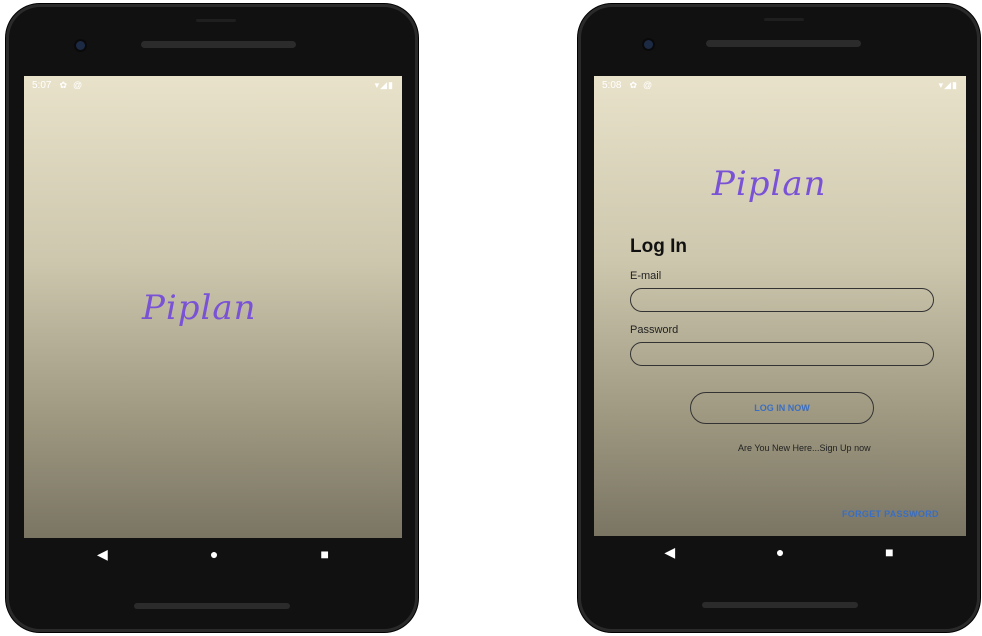  I want to click on login-button: LOG IN NOW, so click(782, 408).